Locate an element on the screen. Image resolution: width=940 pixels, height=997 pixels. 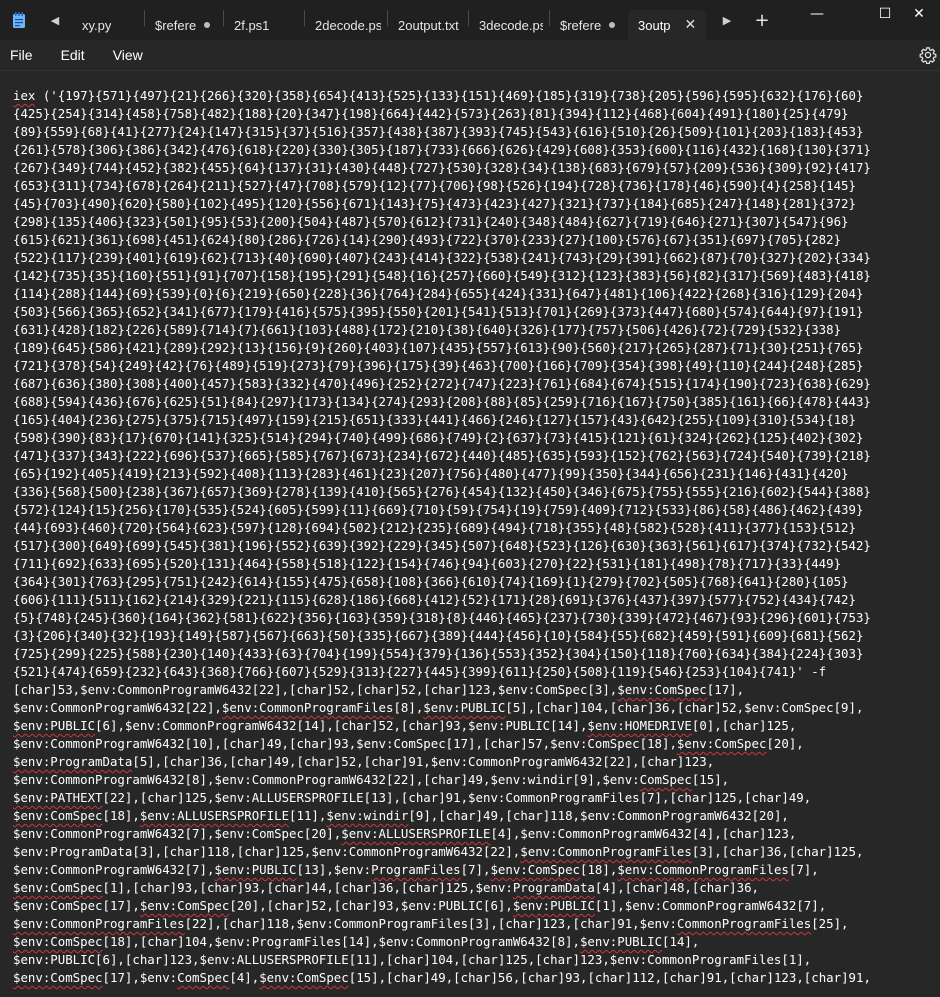
minimize-button: — is located at coordinates (817, 14).